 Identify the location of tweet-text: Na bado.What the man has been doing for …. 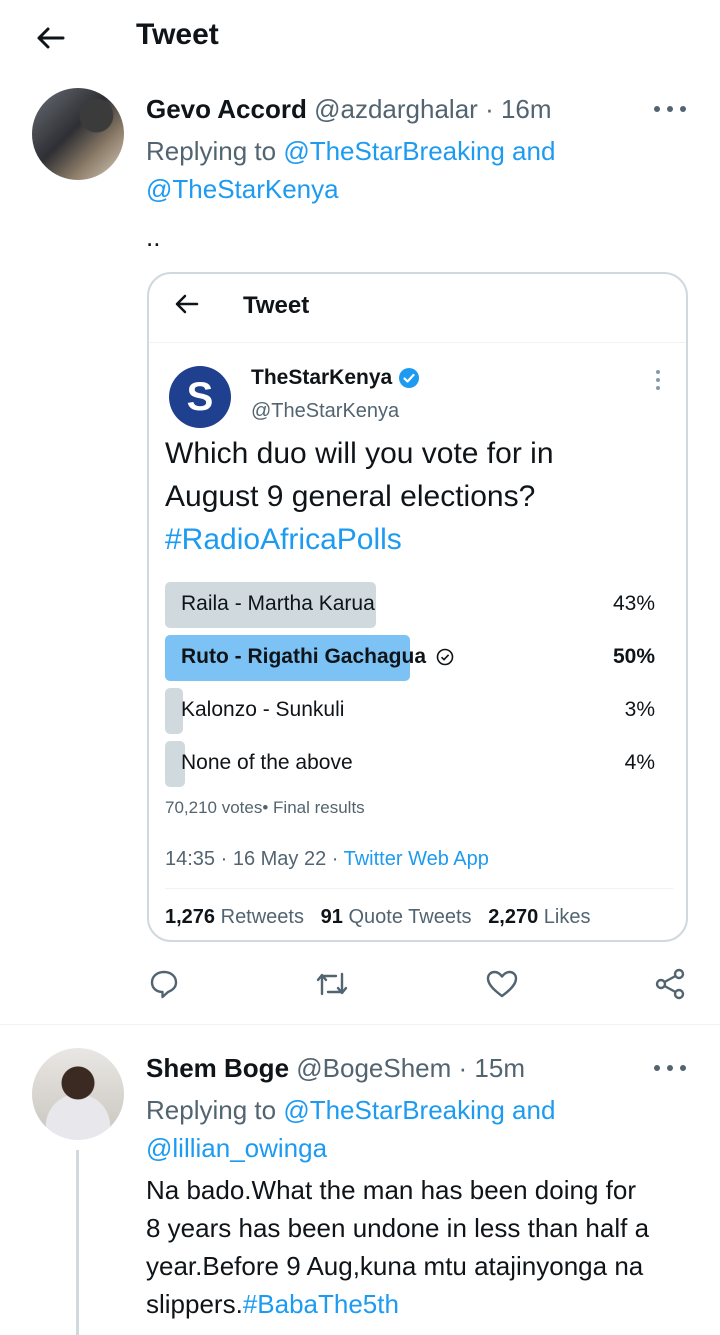
(398, 1247).